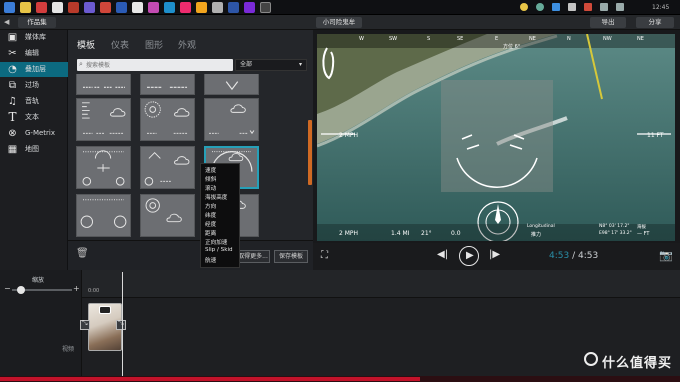 This screenshot has height=382, width=680. Describe the element at coordinates (34, 69) in the screenshot. I see `sidebar-item-overlay: ◔ 叠加层` at that location.